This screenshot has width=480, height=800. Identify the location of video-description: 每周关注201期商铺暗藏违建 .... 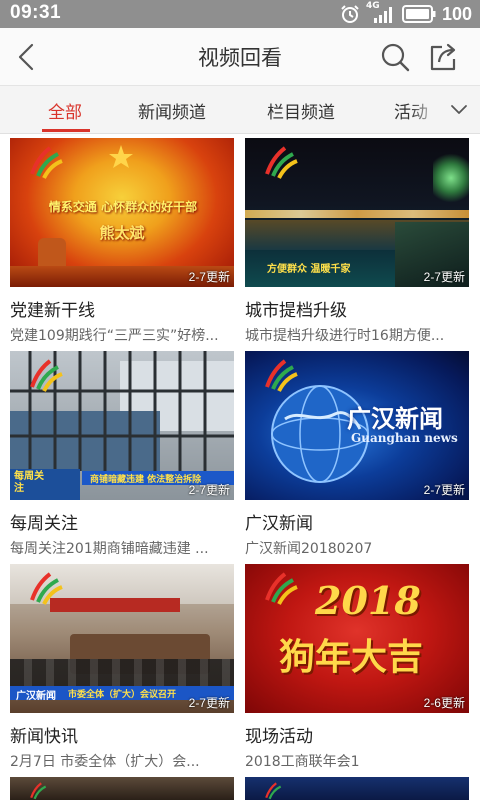
(109, 549).